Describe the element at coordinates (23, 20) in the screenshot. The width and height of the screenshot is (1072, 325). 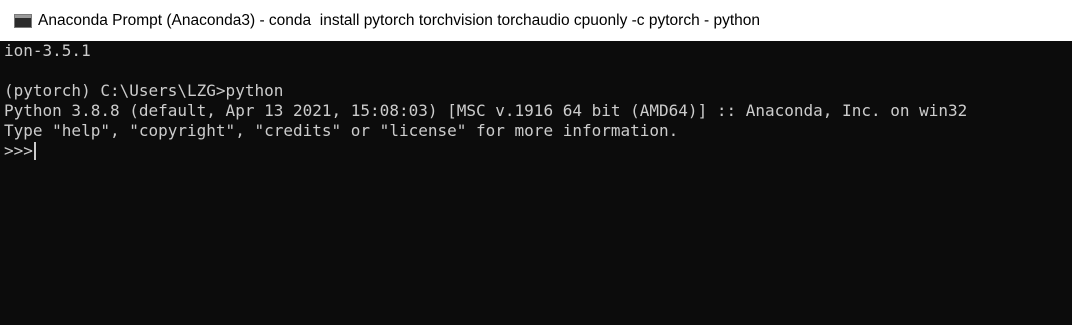
I see `console-window-icon` at that location.